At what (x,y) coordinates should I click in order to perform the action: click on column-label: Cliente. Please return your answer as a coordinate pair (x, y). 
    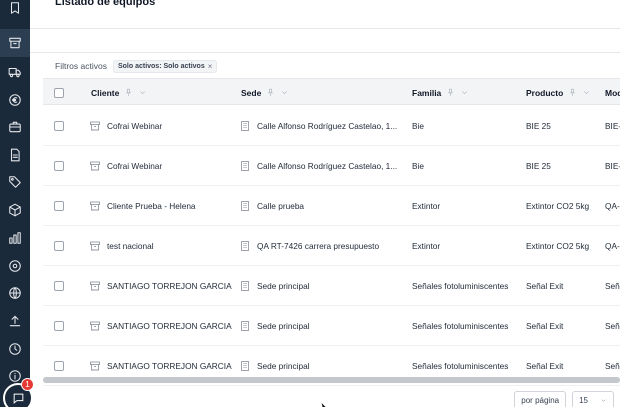
    Looking at the image, I should click on (105, 92).